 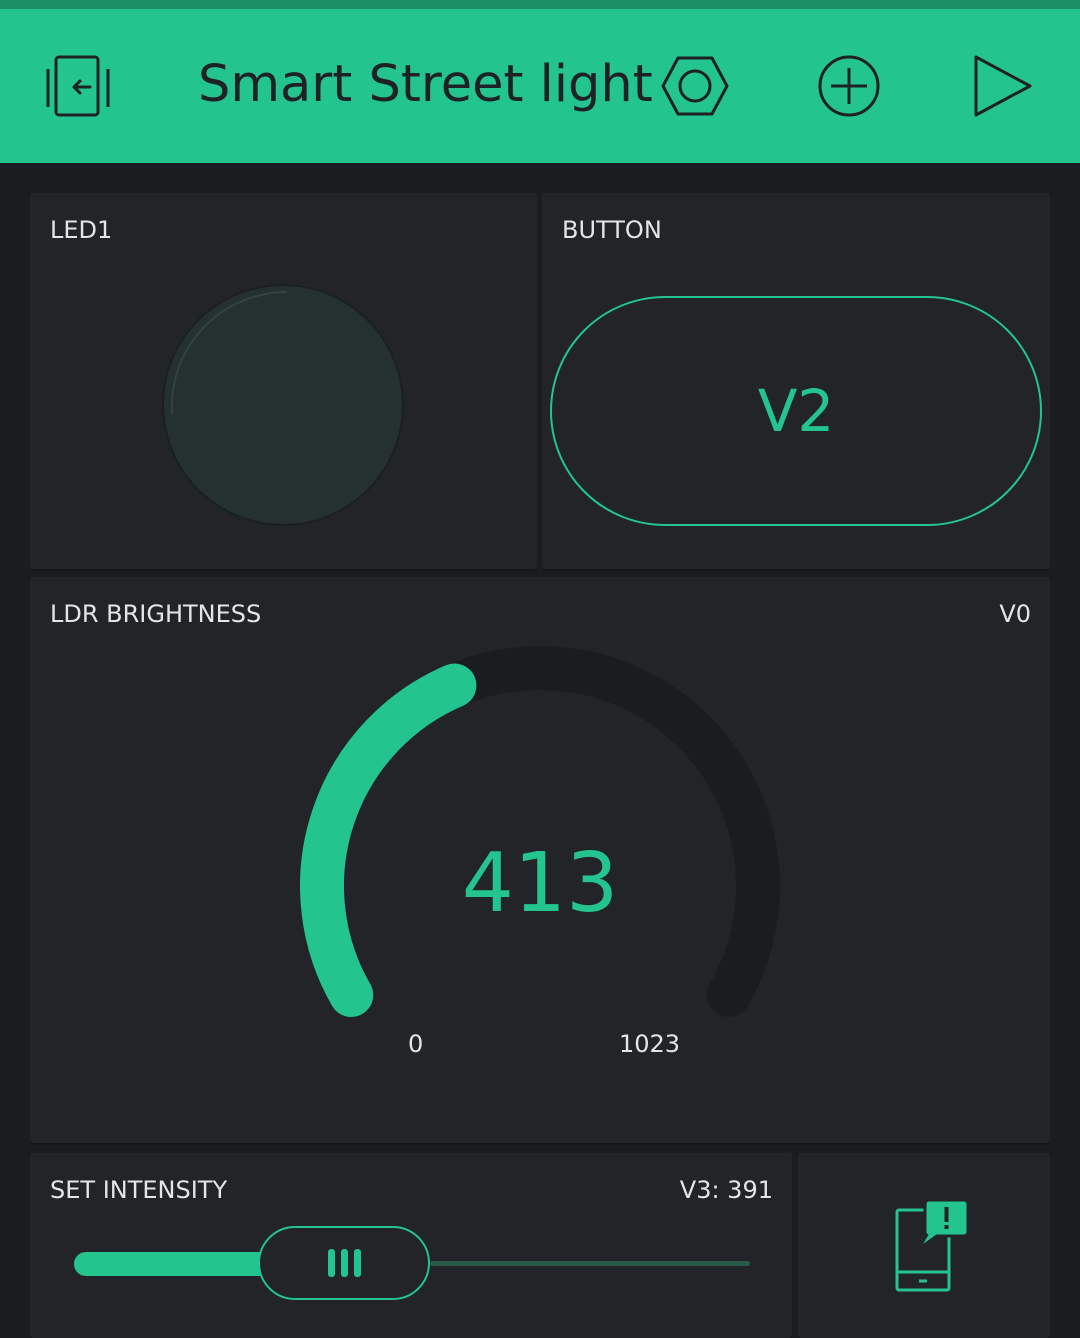 What do you see at coordinates (156, 614) in the screenshot?
I see `gauge-label: LDR BRIGHTNESS` at bounding box center [156, 614].